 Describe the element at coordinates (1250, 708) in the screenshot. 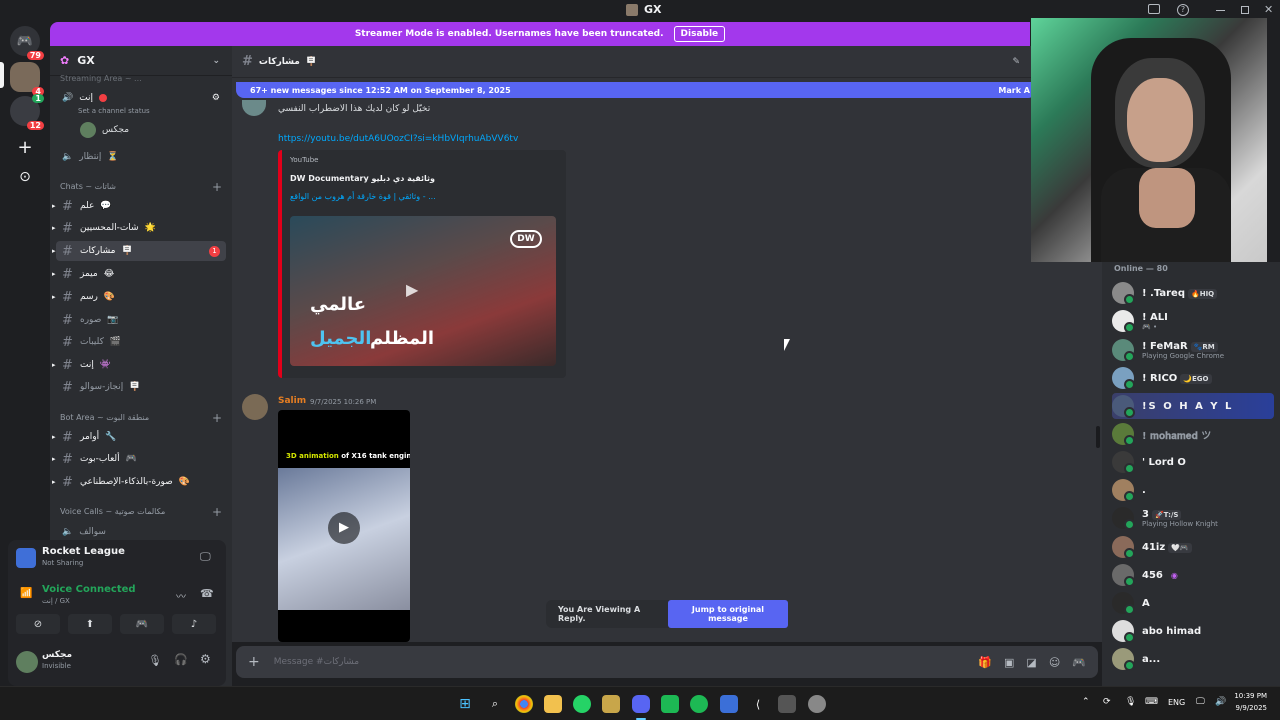

I see `clock-date: 9/9/2025` at that location.